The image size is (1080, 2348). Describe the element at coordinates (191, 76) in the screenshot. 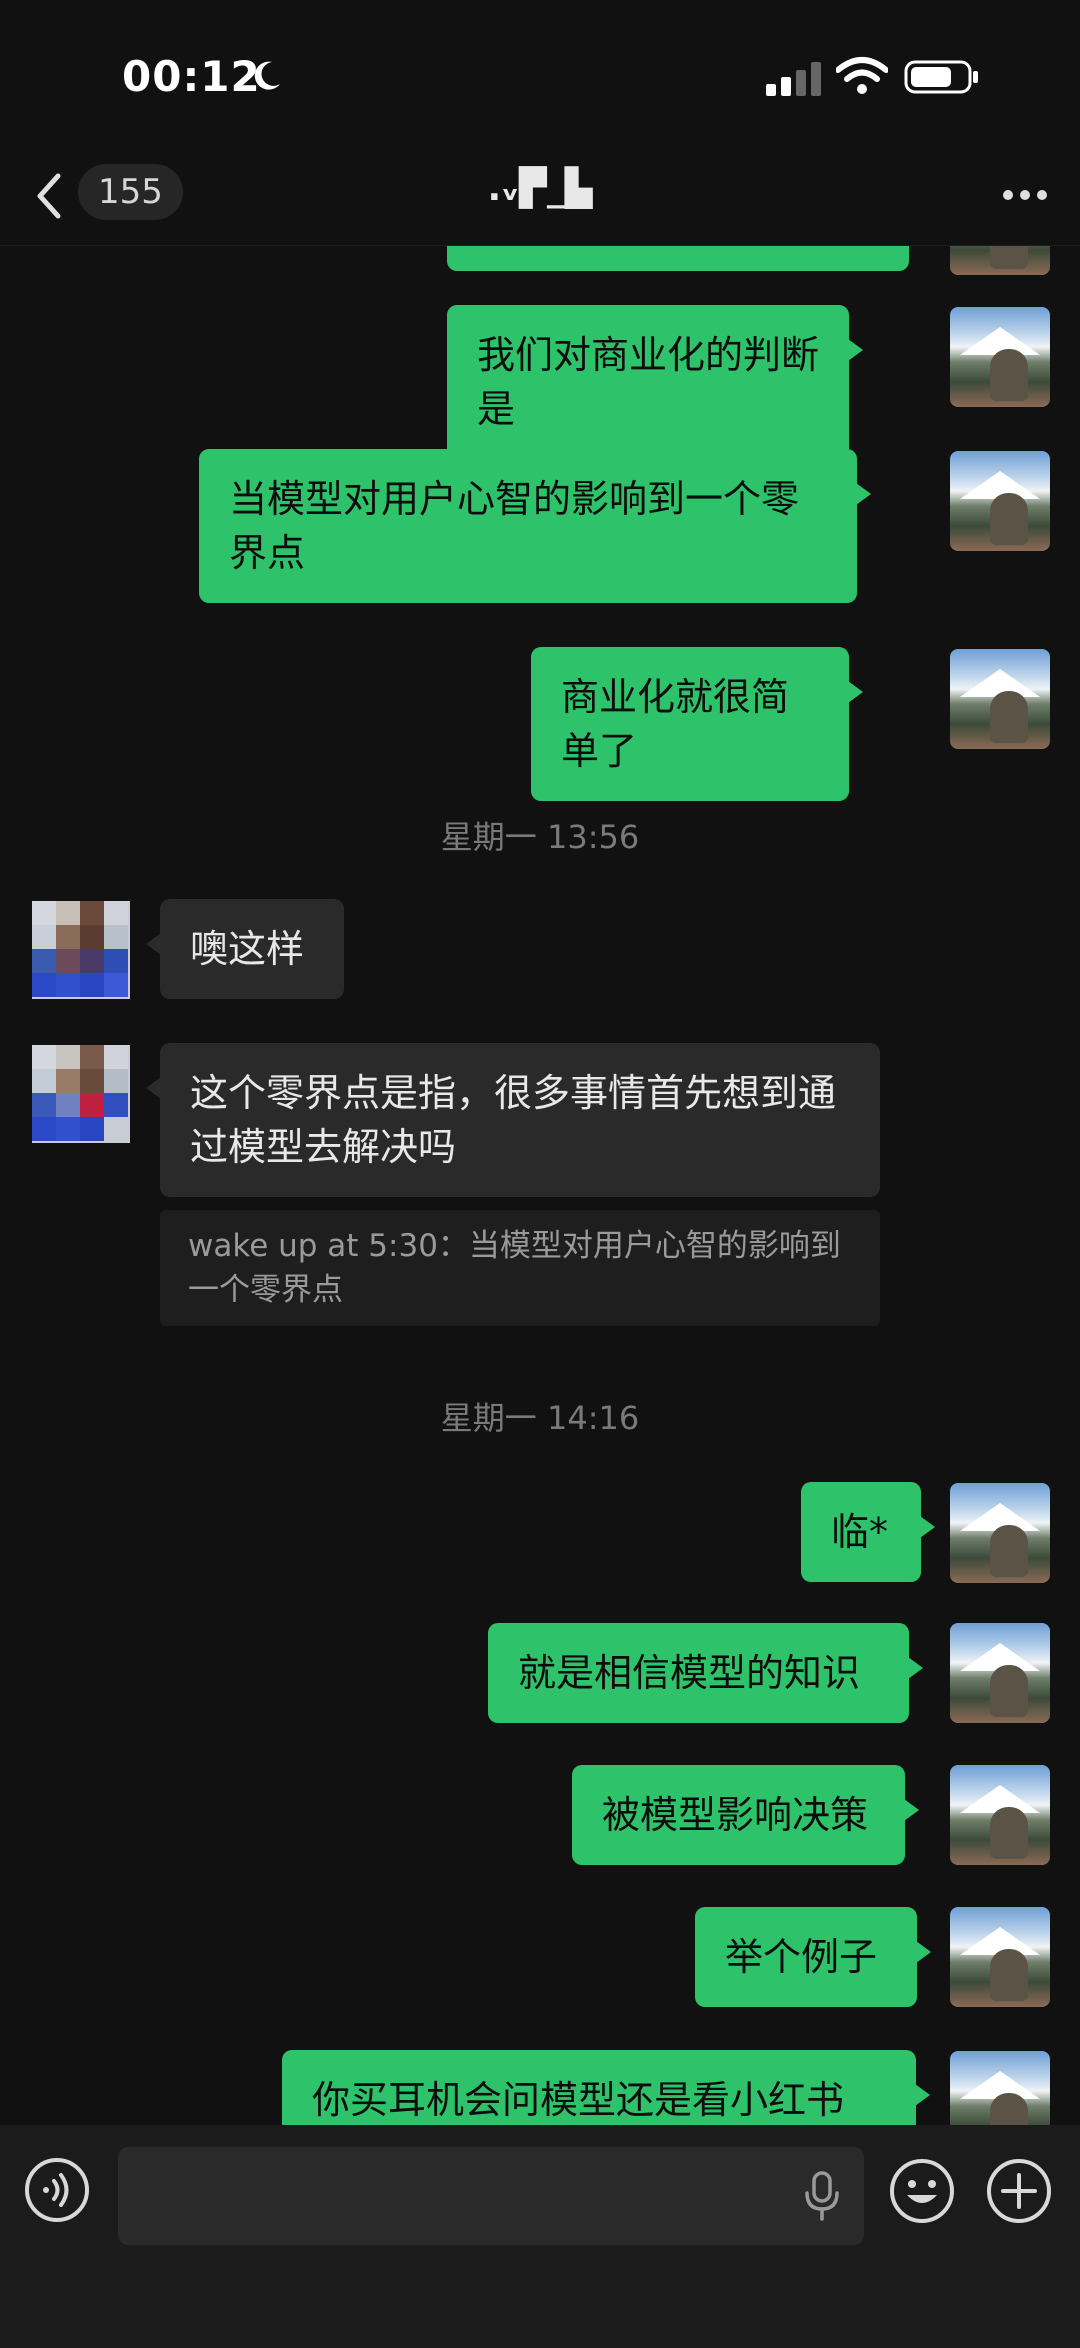

I see `status-time: 00:12` at that location.